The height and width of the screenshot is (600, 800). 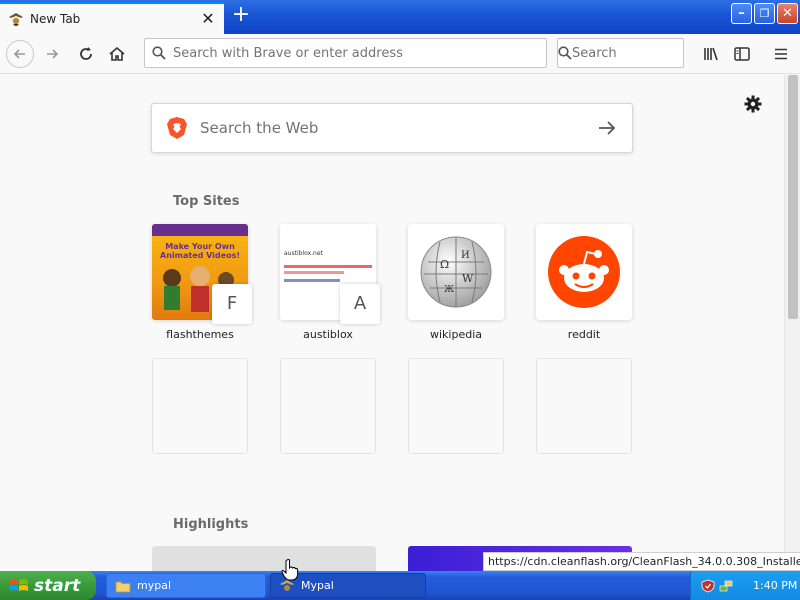 I want to click on maximize-icon: ❐, so click(x=764, y=13).